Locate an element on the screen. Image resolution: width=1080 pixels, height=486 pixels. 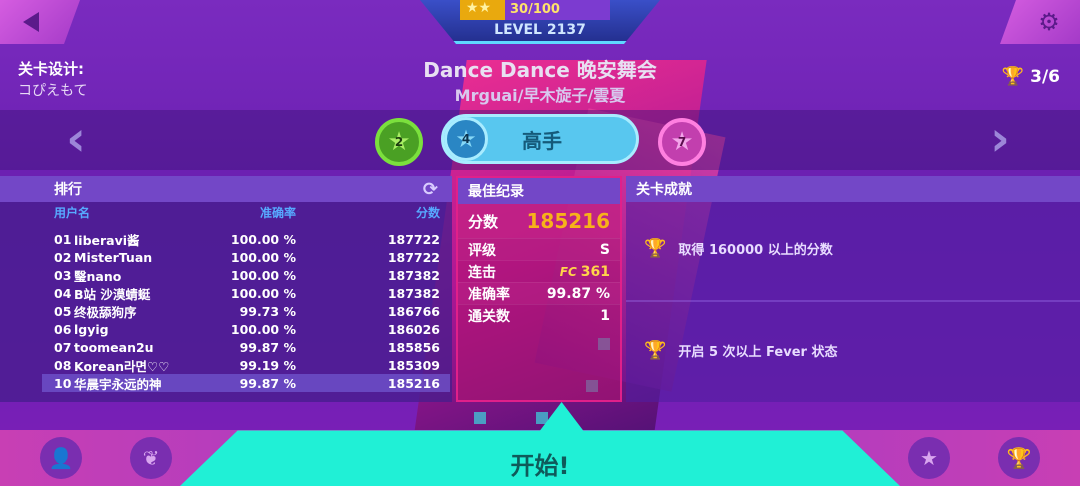
clears-value: 1 is located at coordinates (605, 315).